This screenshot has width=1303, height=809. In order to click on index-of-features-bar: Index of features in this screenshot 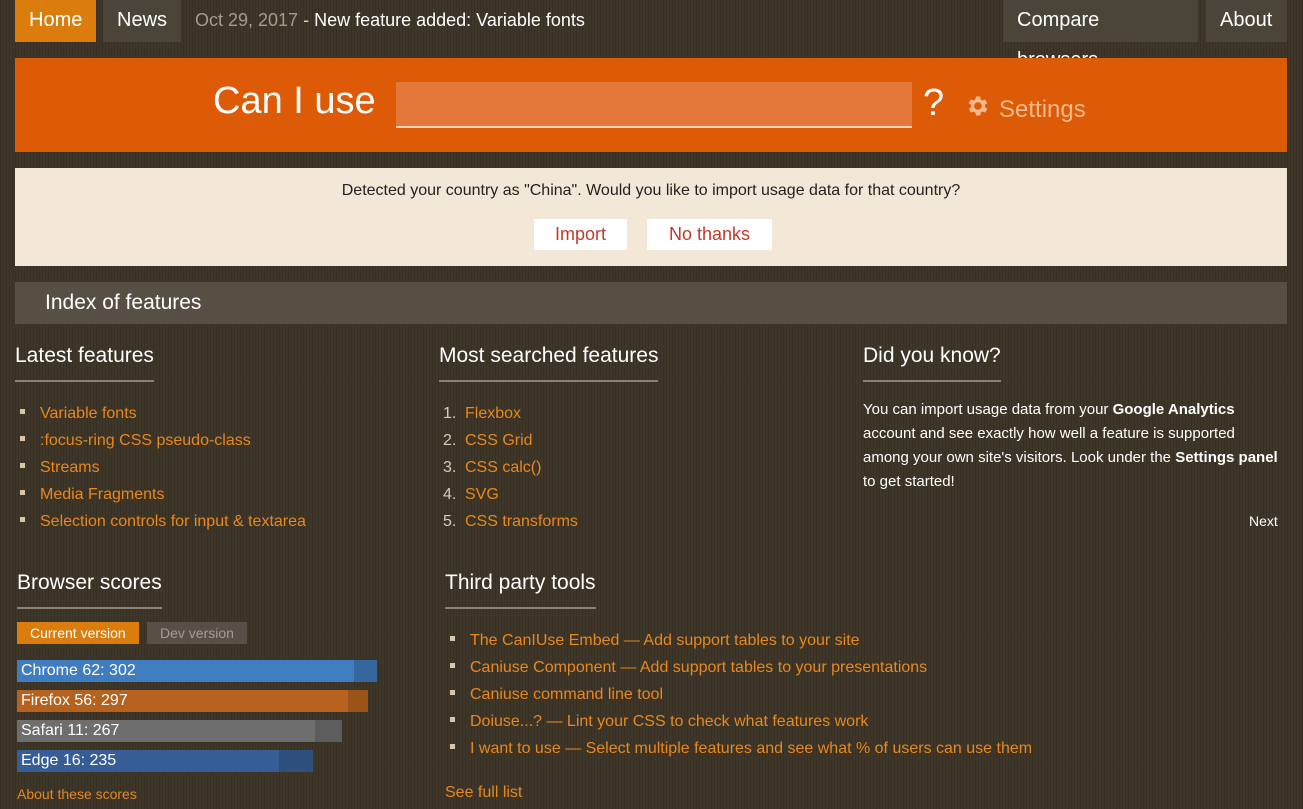, I will do `click(651, 303)`.